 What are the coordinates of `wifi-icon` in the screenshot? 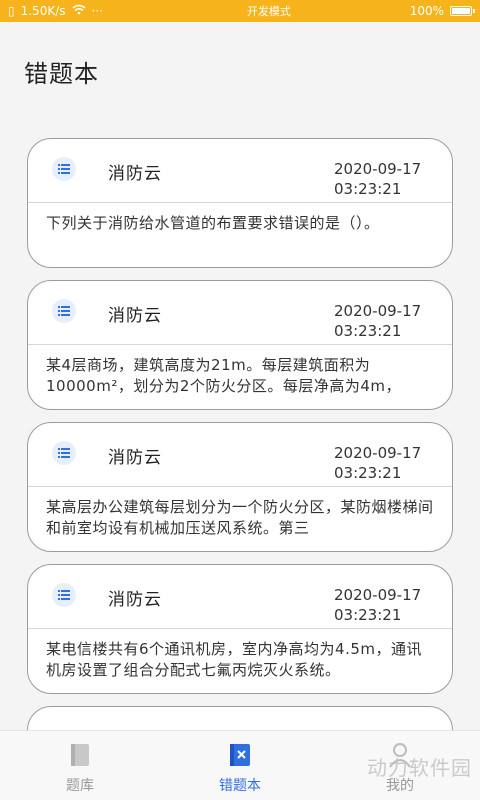 It's located at (79, 11).